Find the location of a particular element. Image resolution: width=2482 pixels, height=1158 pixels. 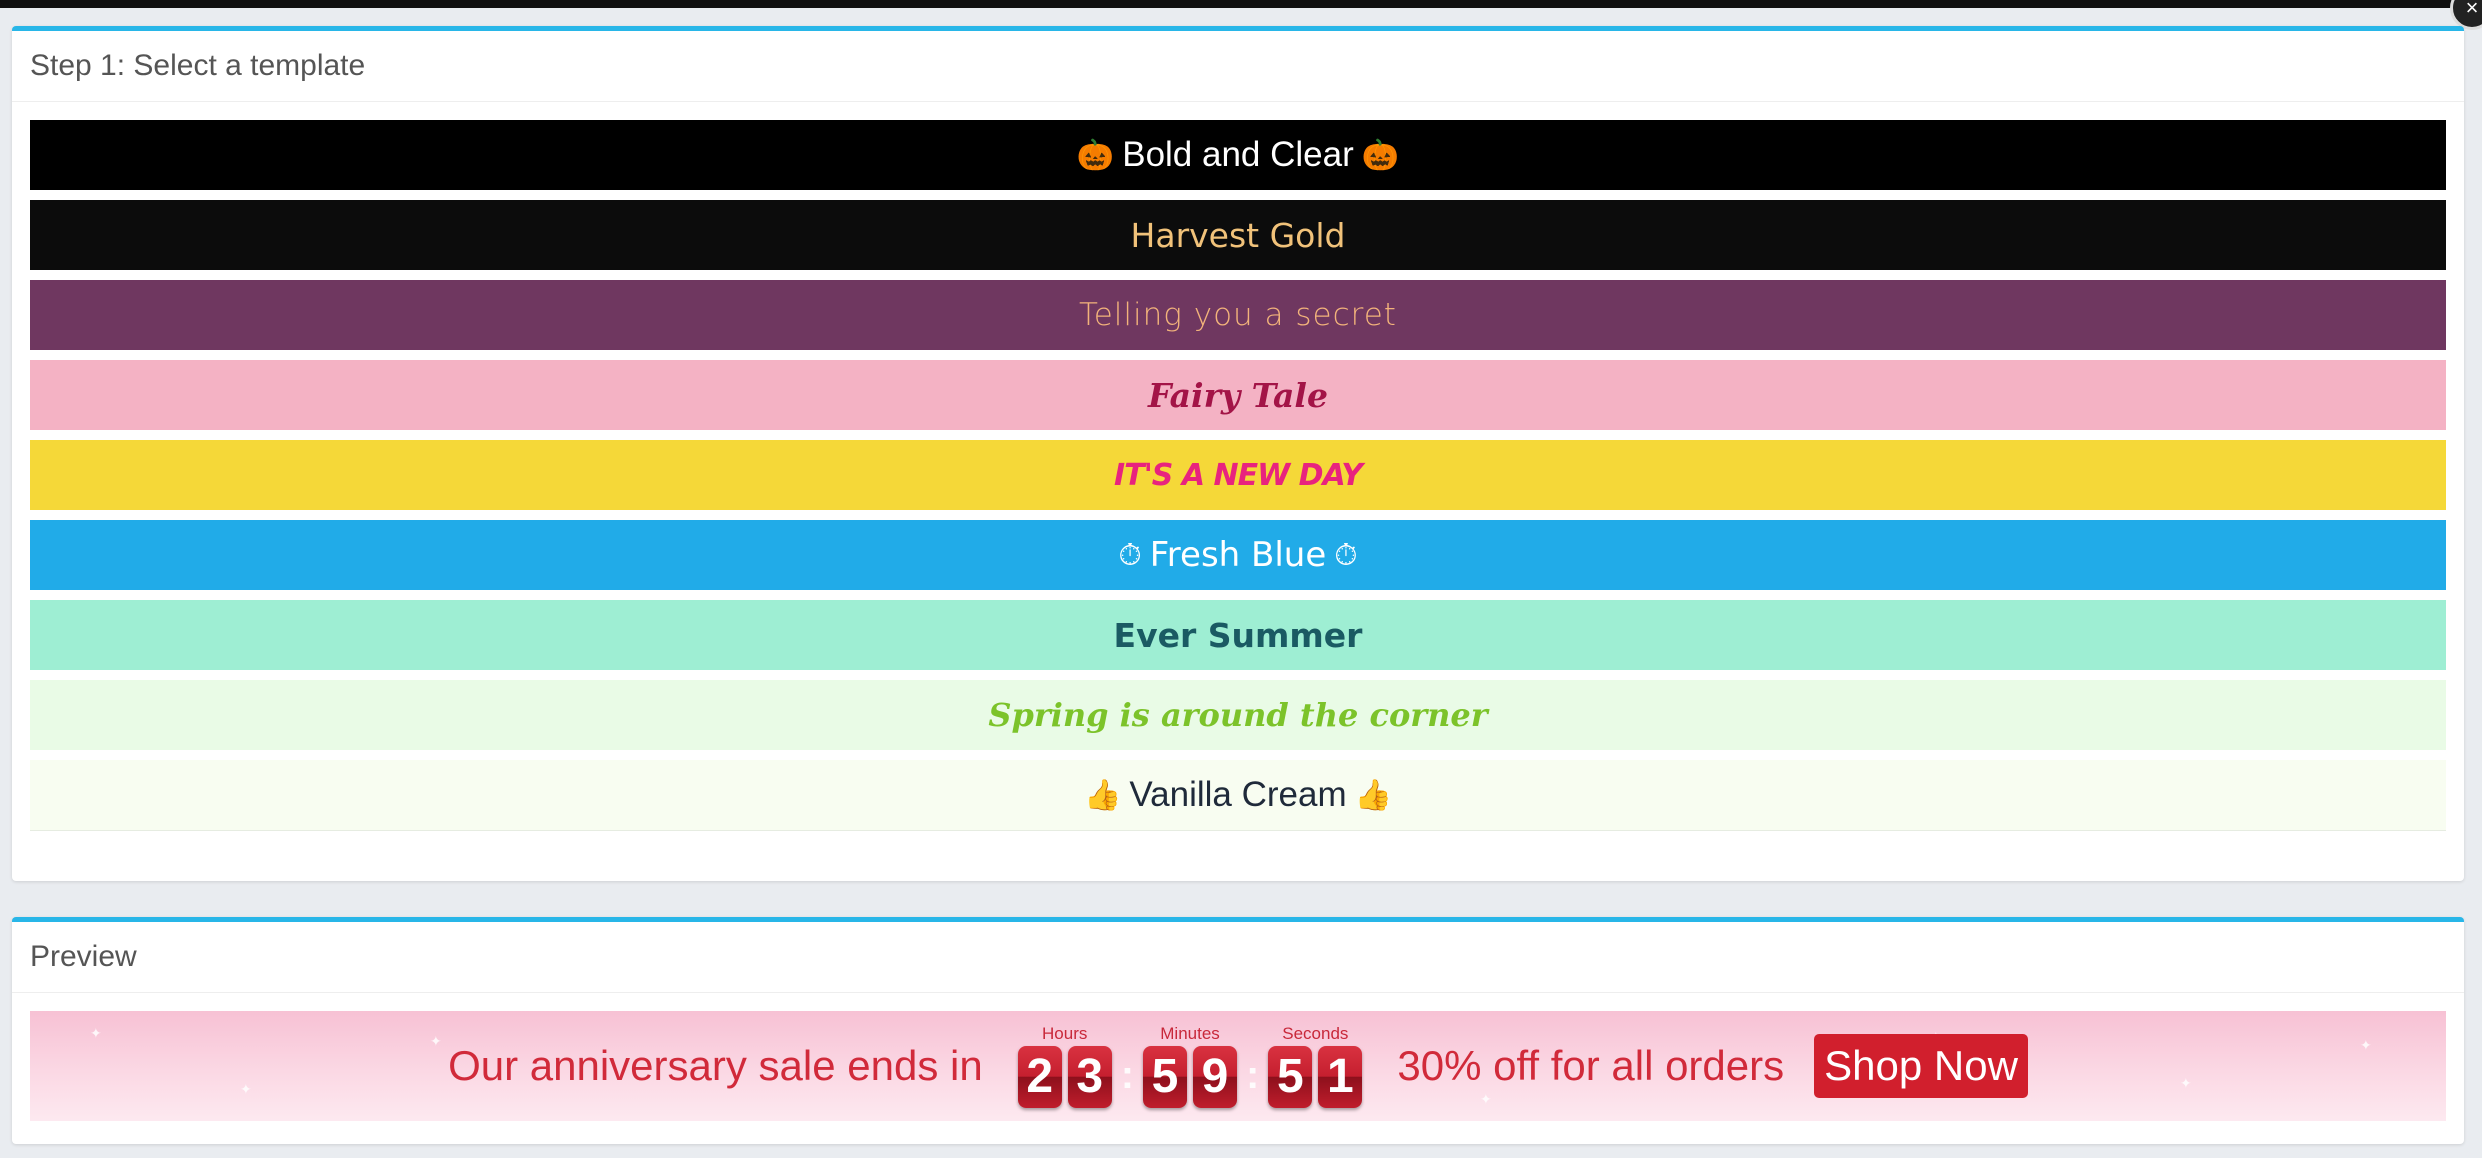

template-spring-is-around-the-corner: Spring is around the corner is located at coordinates (1238, 715).